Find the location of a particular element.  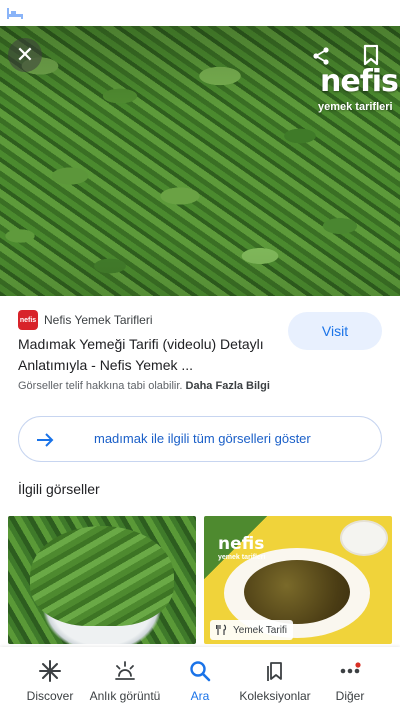

arrow-right-icon is located at coordinates (45, 440).